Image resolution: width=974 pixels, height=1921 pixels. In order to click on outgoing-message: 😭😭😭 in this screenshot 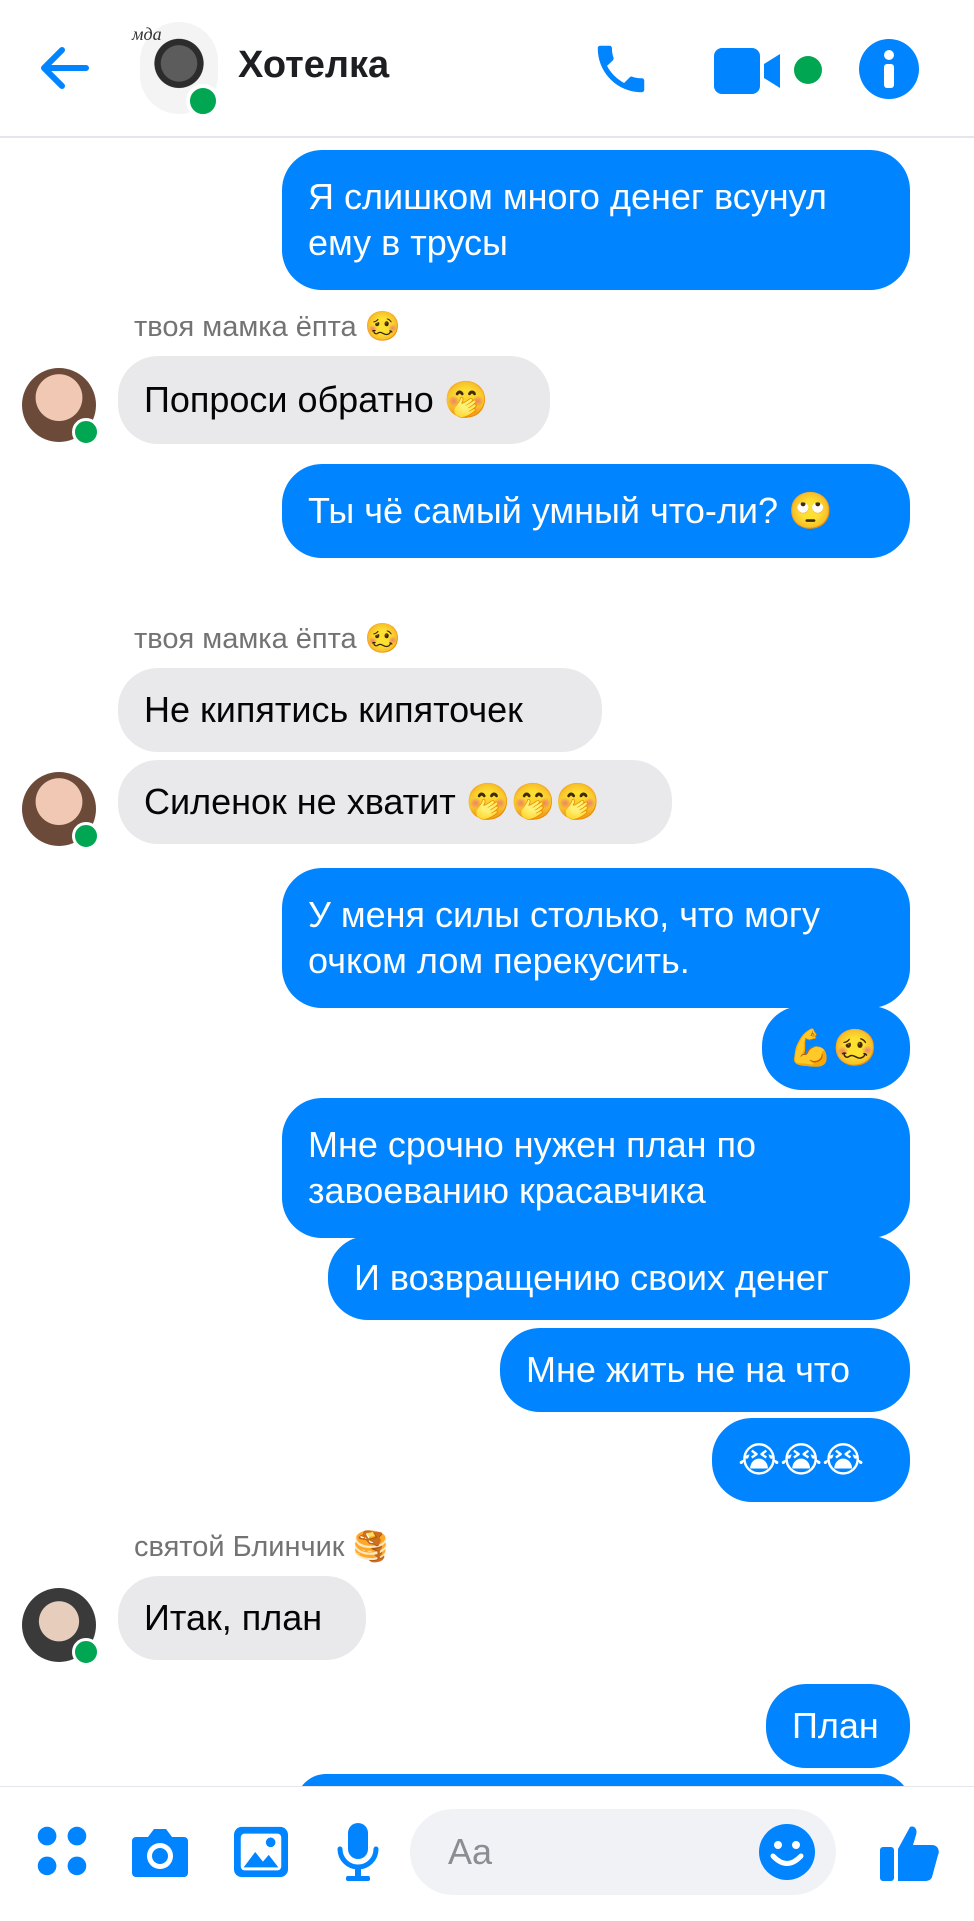, I will do `click(811, 1460)`.